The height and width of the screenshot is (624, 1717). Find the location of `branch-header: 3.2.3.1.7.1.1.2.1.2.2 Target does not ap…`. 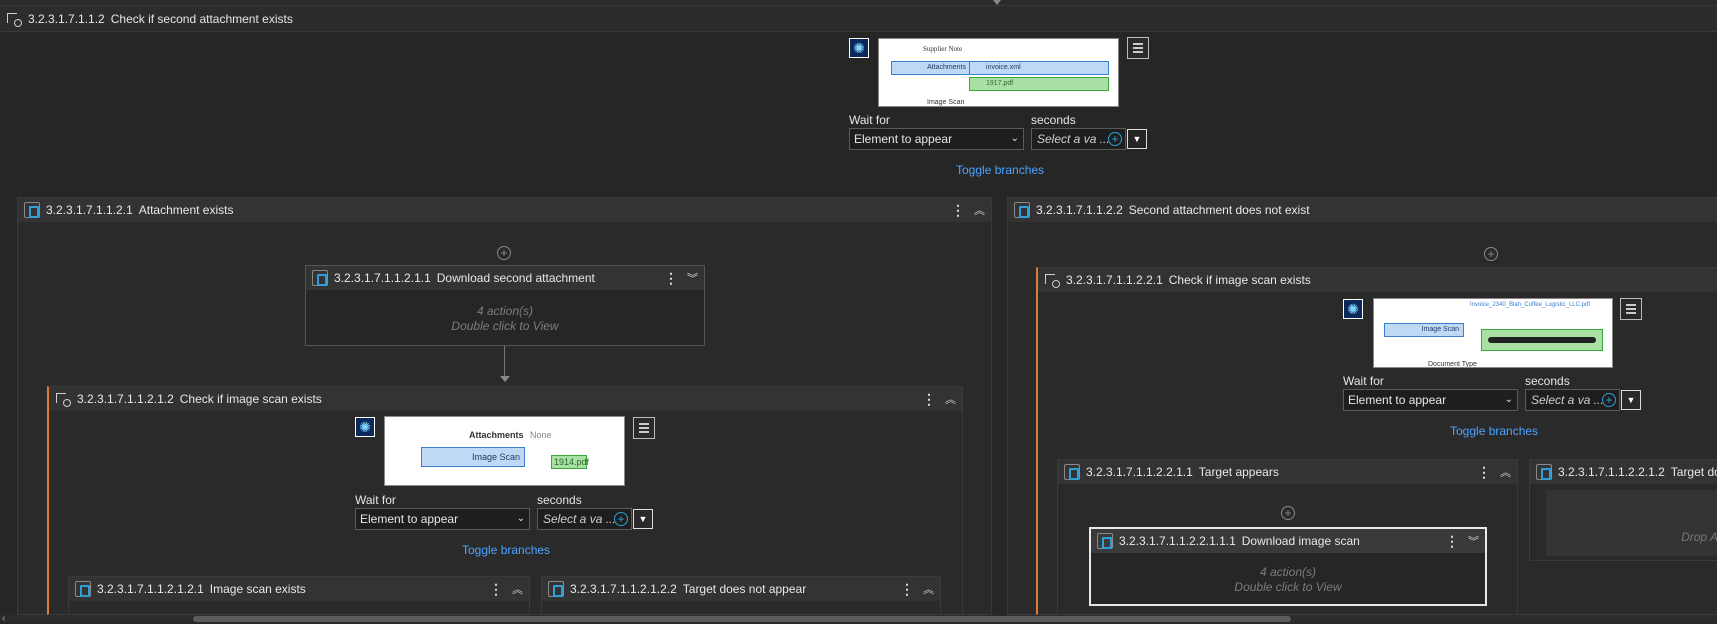

branch-header: 3.2.3.1.7.1.1.2.1.2.2 Target does not ap… is located at coordinates (741, 589).